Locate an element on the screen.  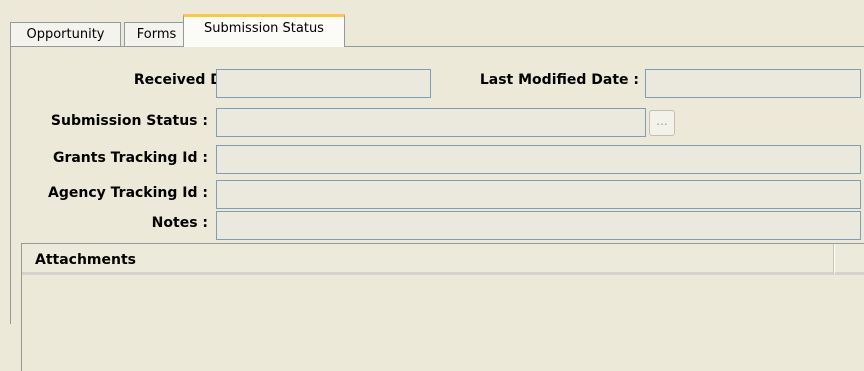
received-date-field is located at coordinates (323, 83).